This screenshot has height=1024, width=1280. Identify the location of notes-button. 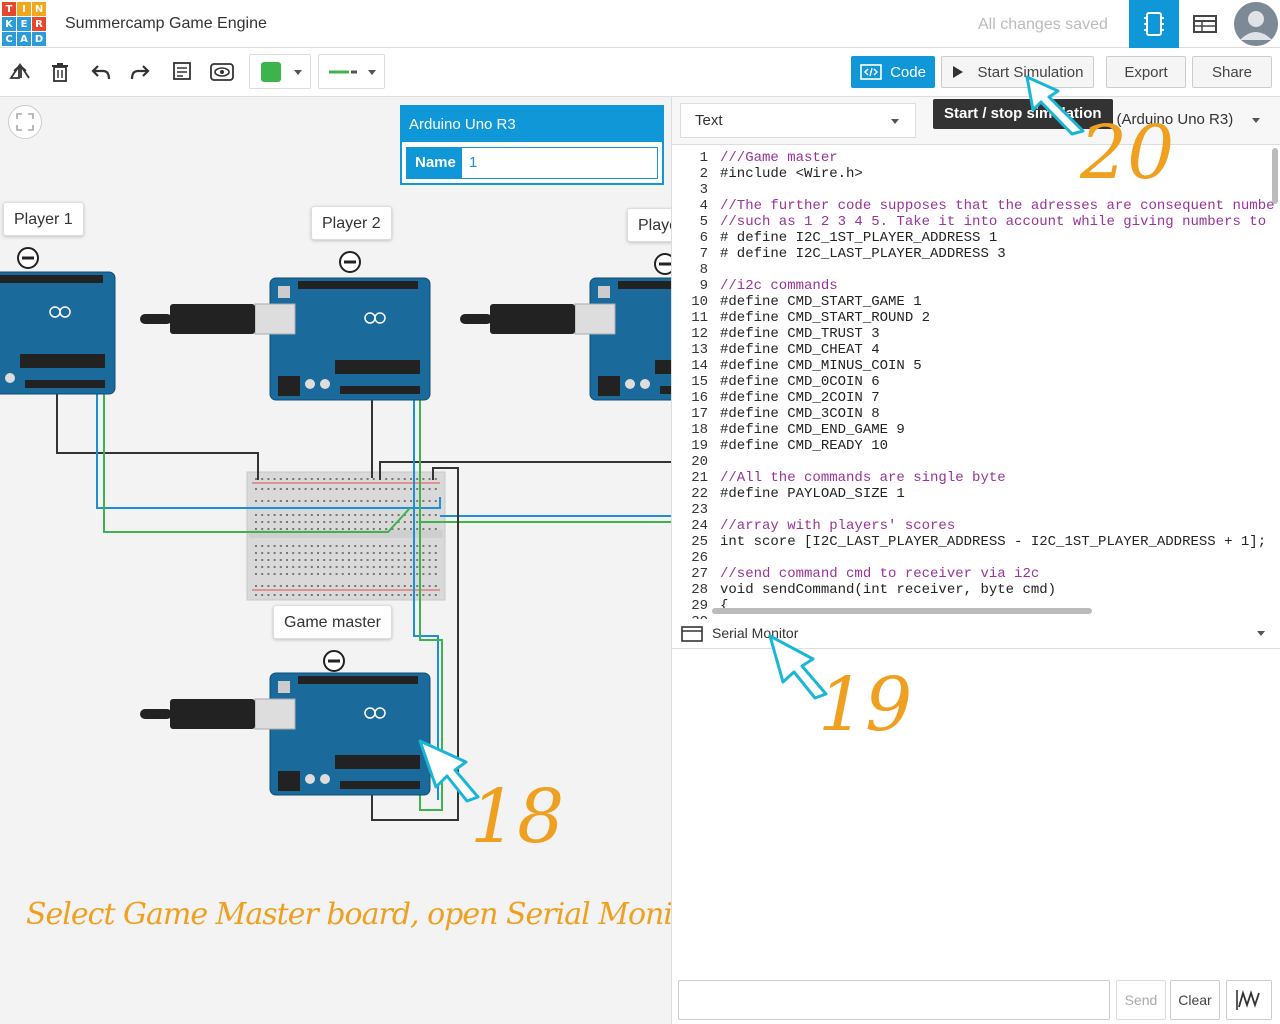
(182, 72).